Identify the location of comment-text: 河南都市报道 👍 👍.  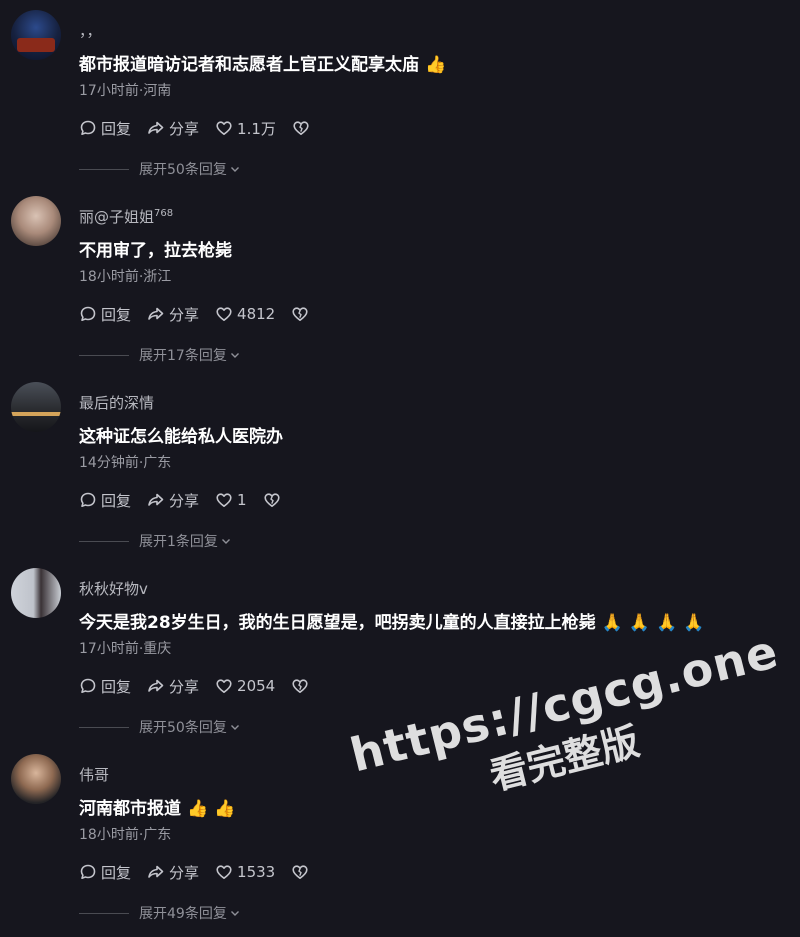
(157, 809).